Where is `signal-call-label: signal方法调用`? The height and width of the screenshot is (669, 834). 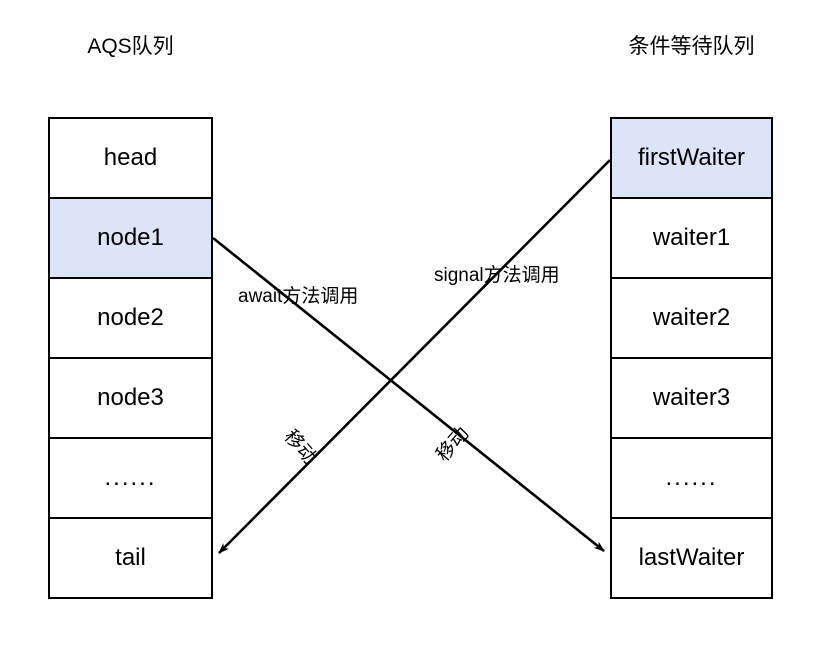 signal-call-label: signal方法调用 is located at coordinates (497, 275).